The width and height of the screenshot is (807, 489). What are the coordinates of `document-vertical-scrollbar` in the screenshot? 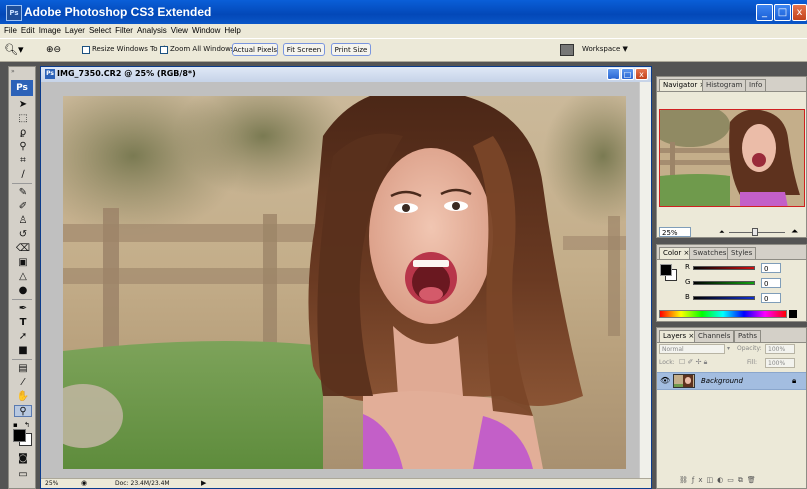 It's located at (645, 280).